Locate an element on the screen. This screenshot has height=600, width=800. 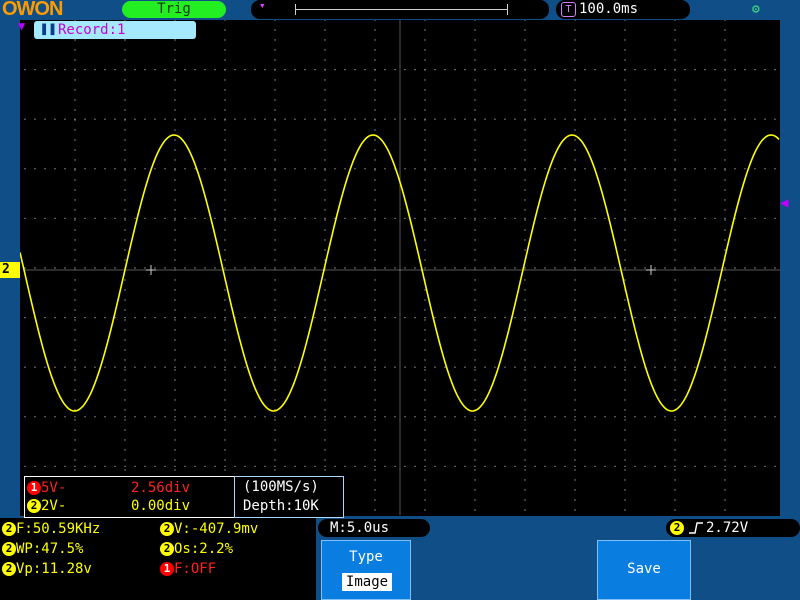
save-type-value: Image is located at coordinates (367, 582).